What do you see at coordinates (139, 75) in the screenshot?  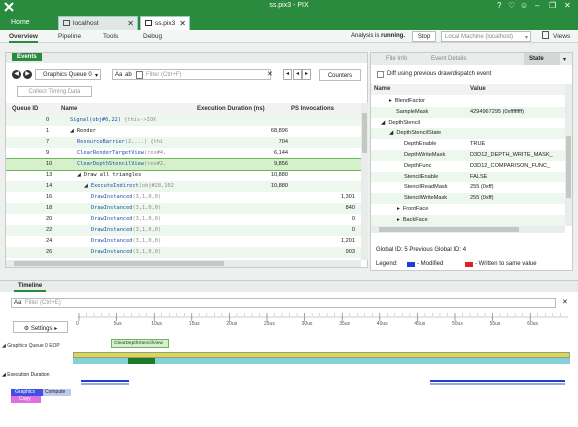 I see `regex-icon` at bounding box center [139, 75].